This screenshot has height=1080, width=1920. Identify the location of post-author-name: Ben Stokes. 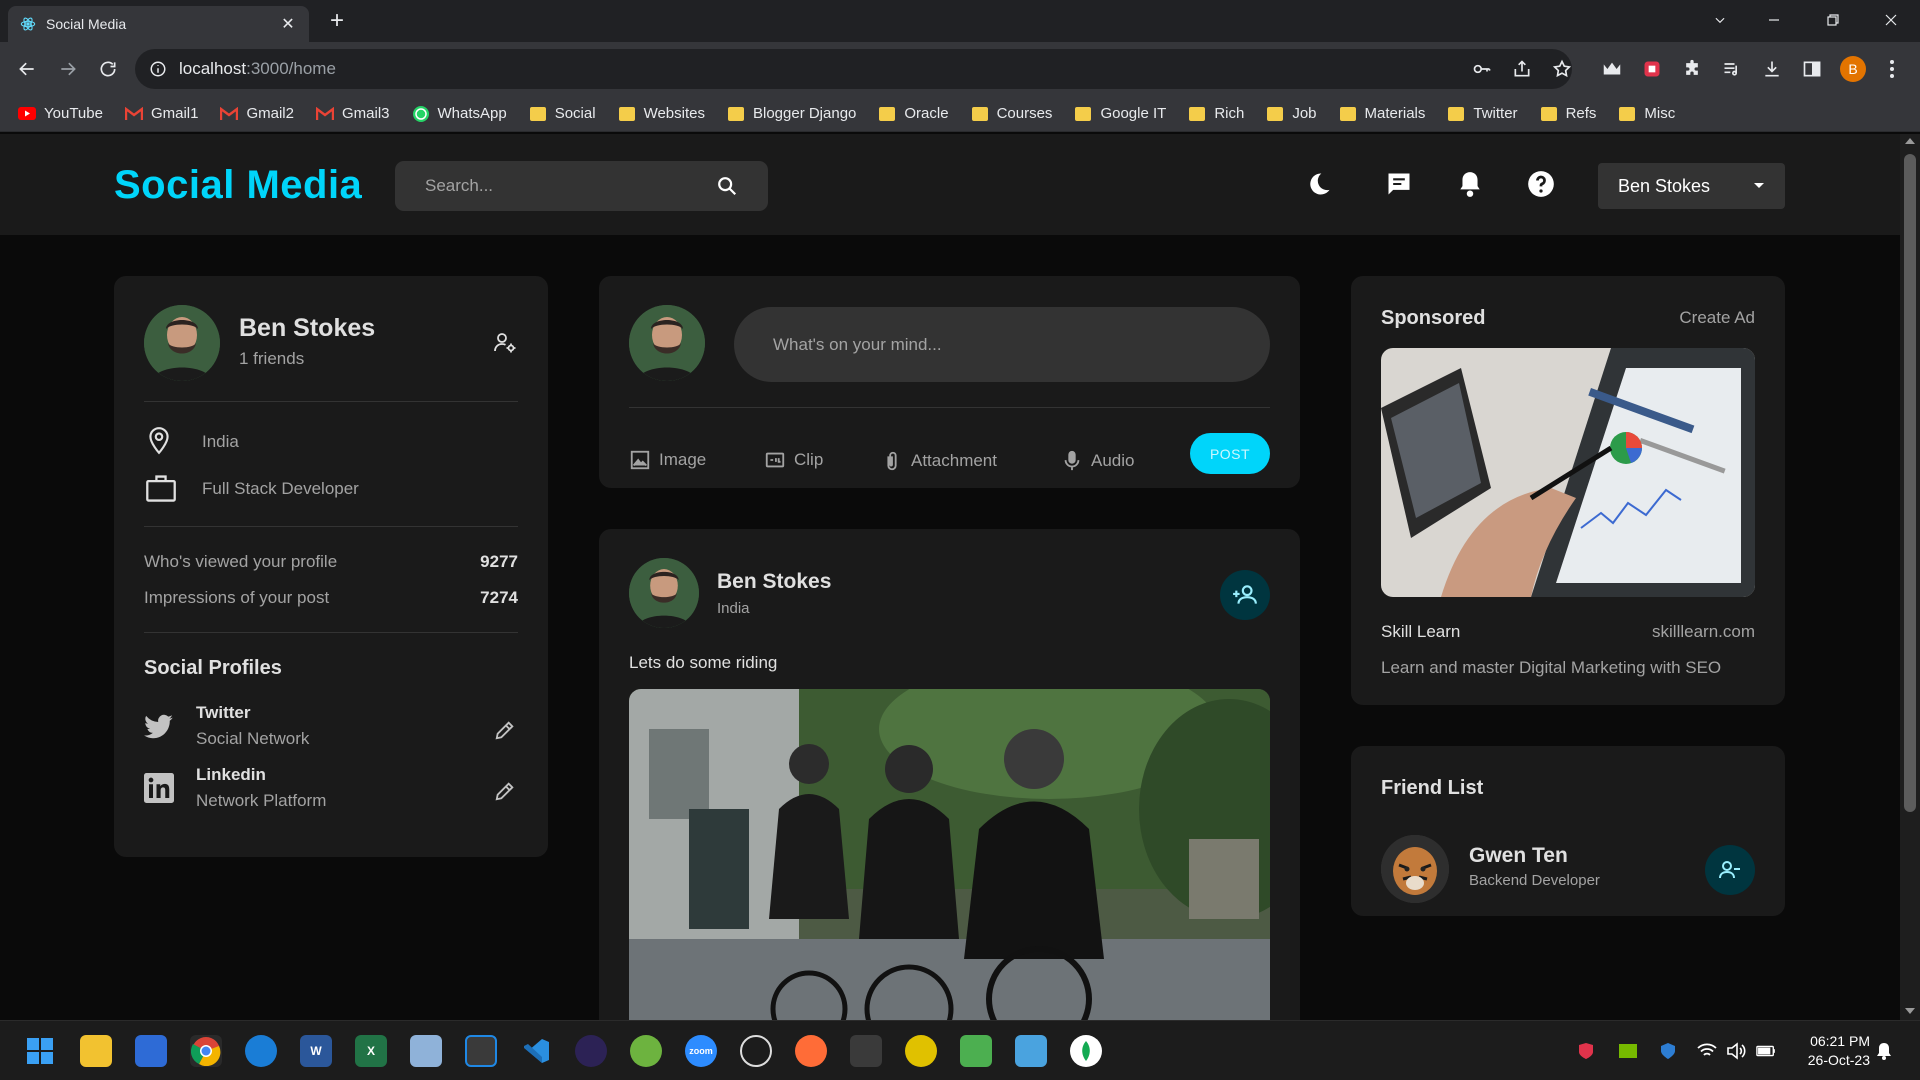
(774, 582).